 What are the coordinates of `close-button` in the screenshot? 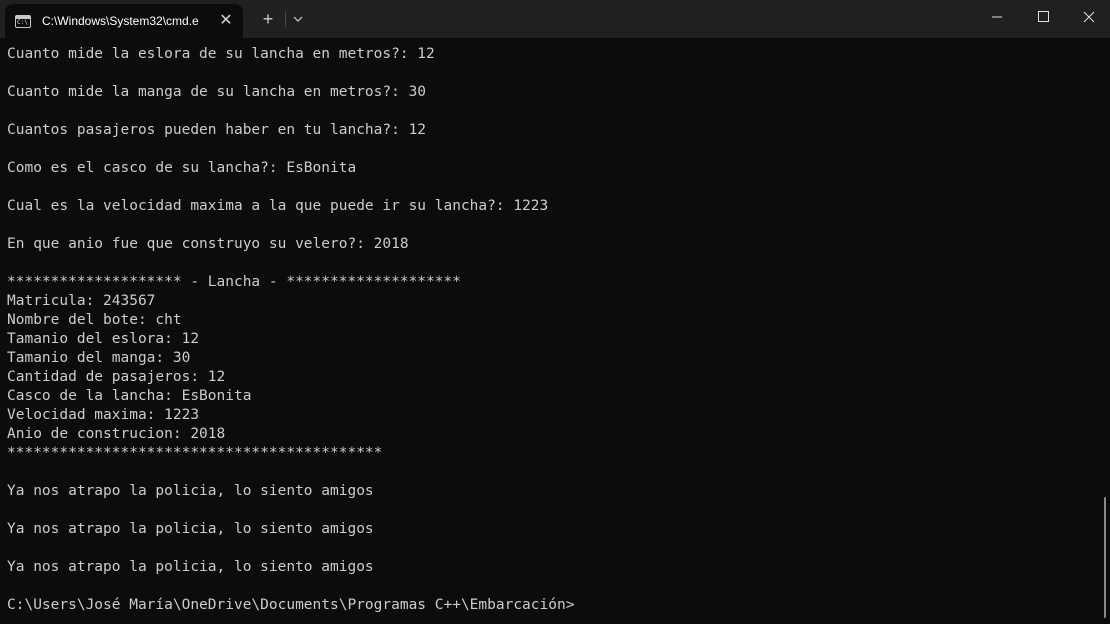 It's located at (1088, 17).